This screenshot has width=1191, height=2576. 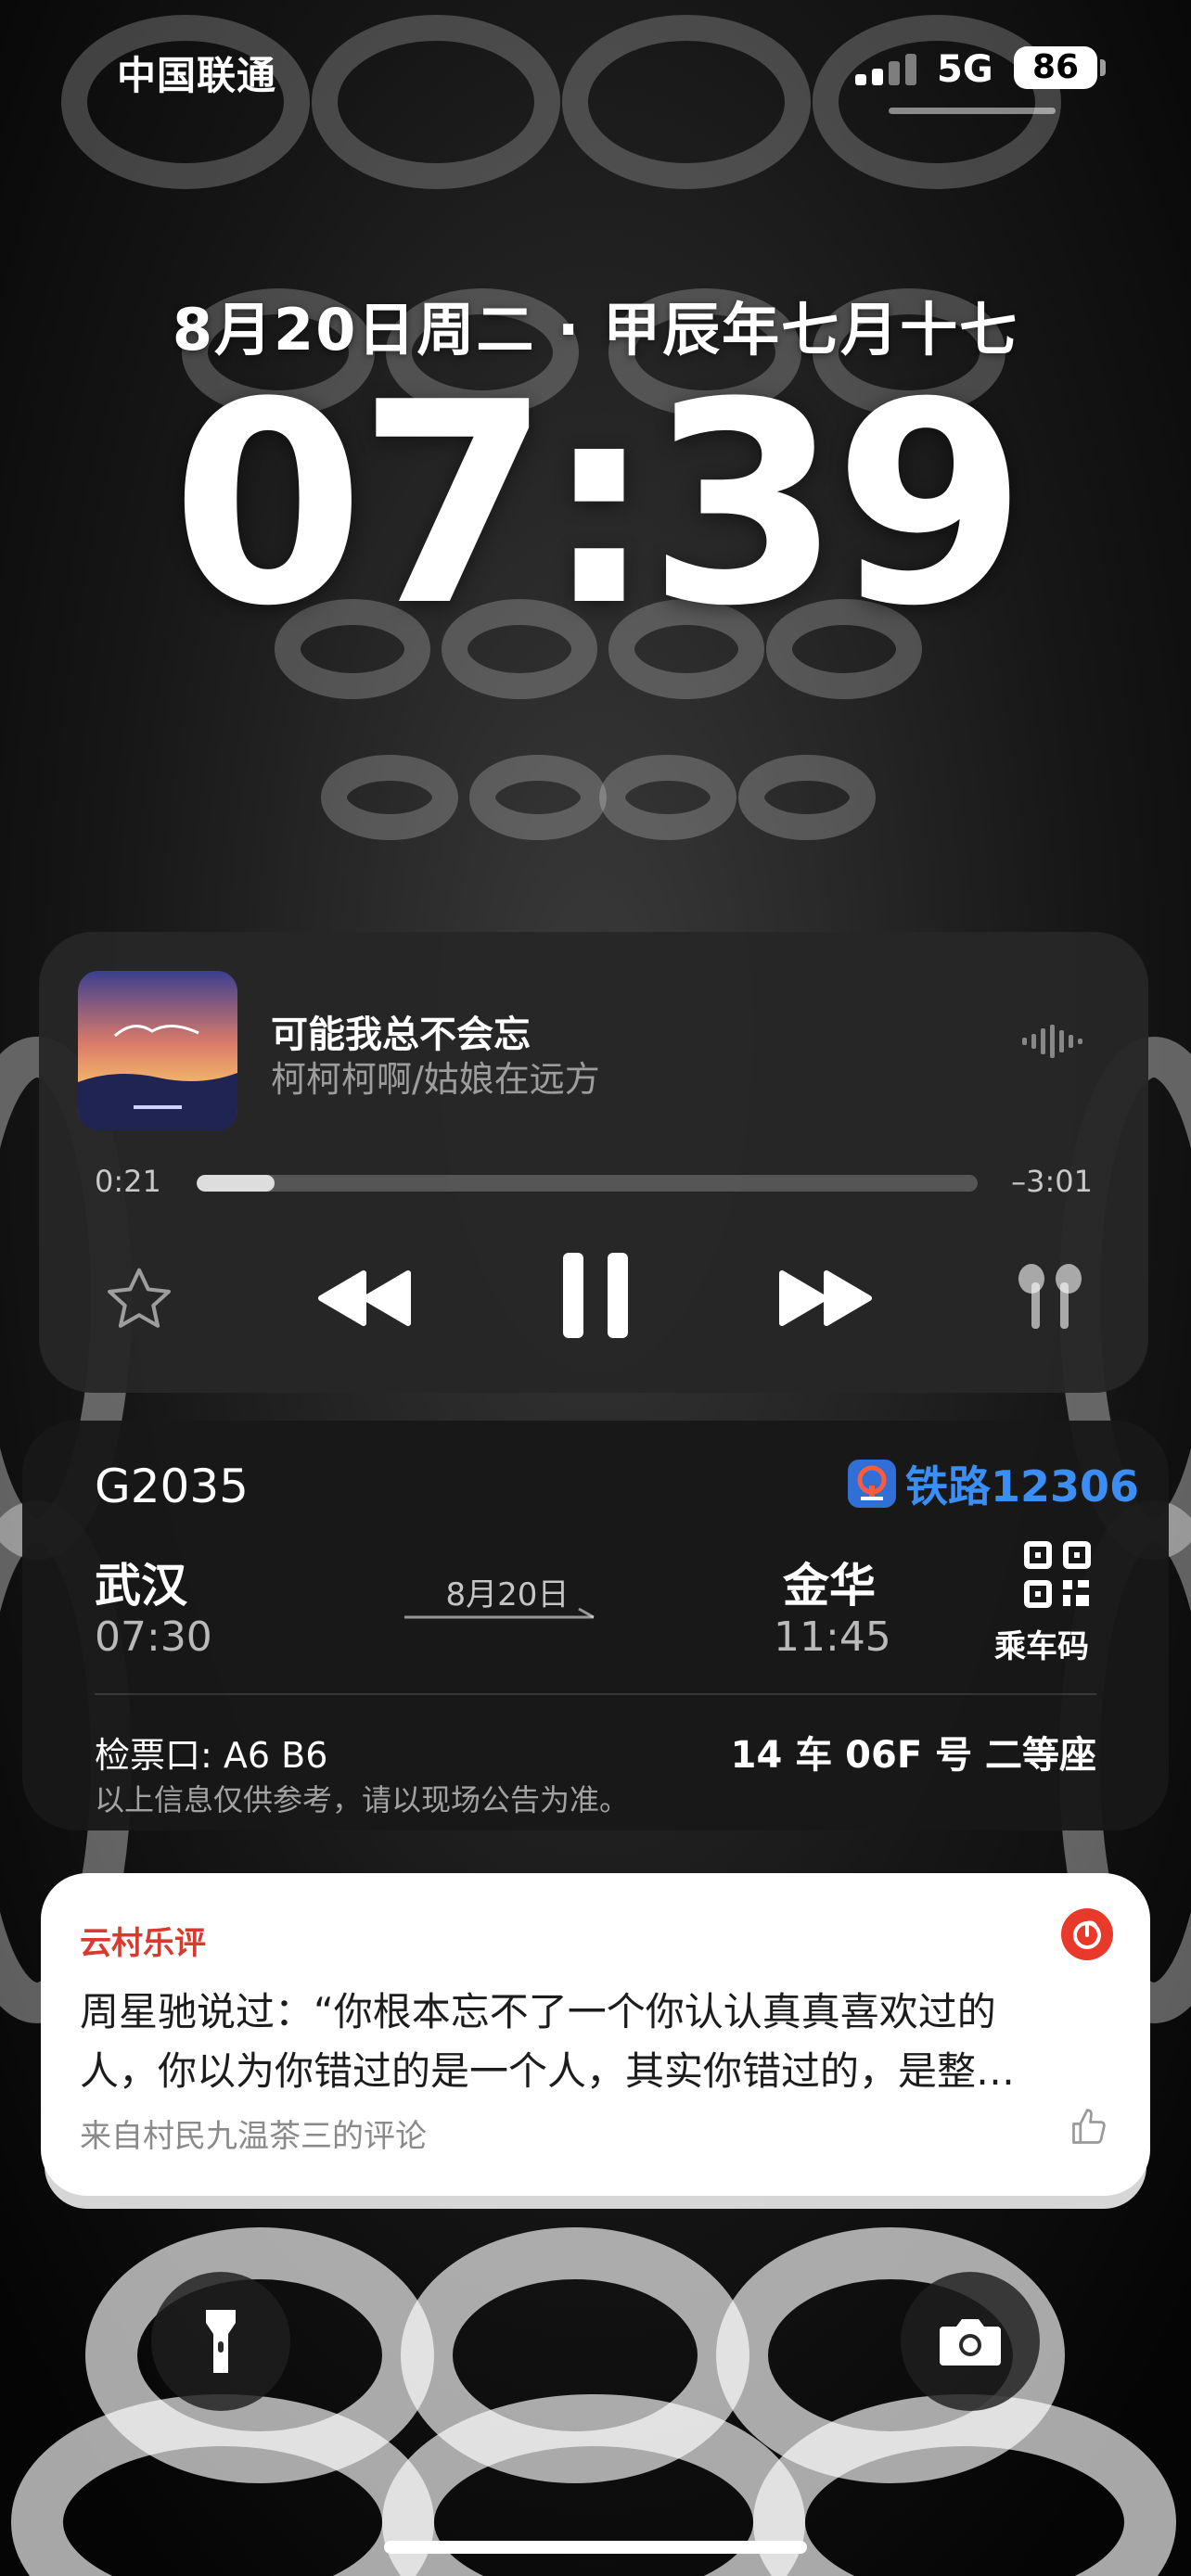 What do you see at coordinates (1058, 1574) in the screenshot?
I see `qr-code-icon` at bounding box center [1058, 1574].